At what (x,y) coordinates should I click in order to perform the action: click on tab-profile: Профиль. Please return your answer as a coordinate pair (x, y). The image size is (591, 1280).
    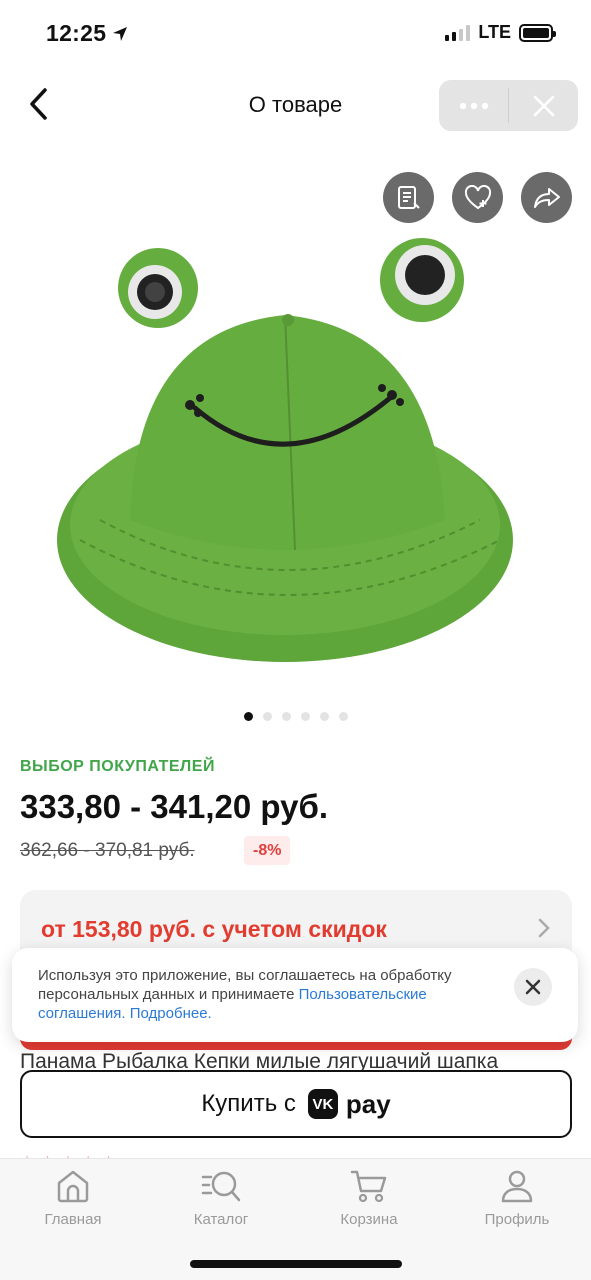
    Looking at the image, I should click on (517, 1198).